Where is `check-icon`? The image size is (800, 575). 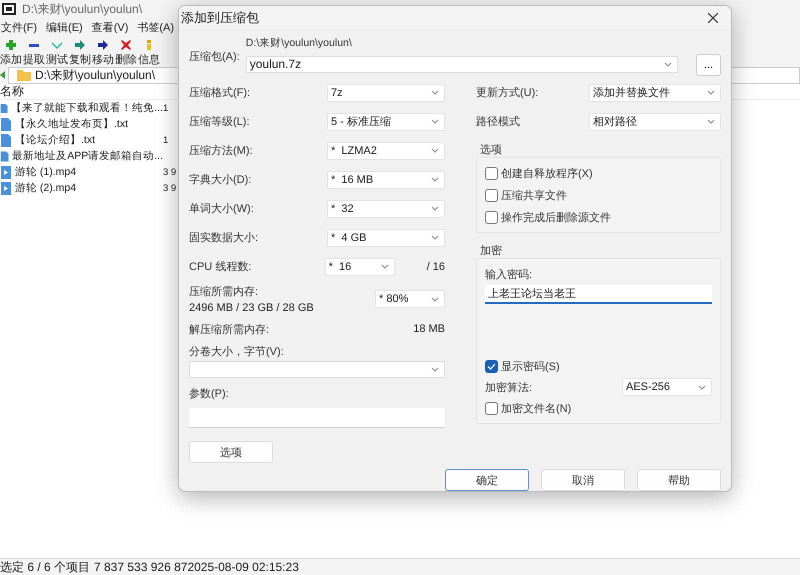 check-icon is located at coordinates (491, 366).